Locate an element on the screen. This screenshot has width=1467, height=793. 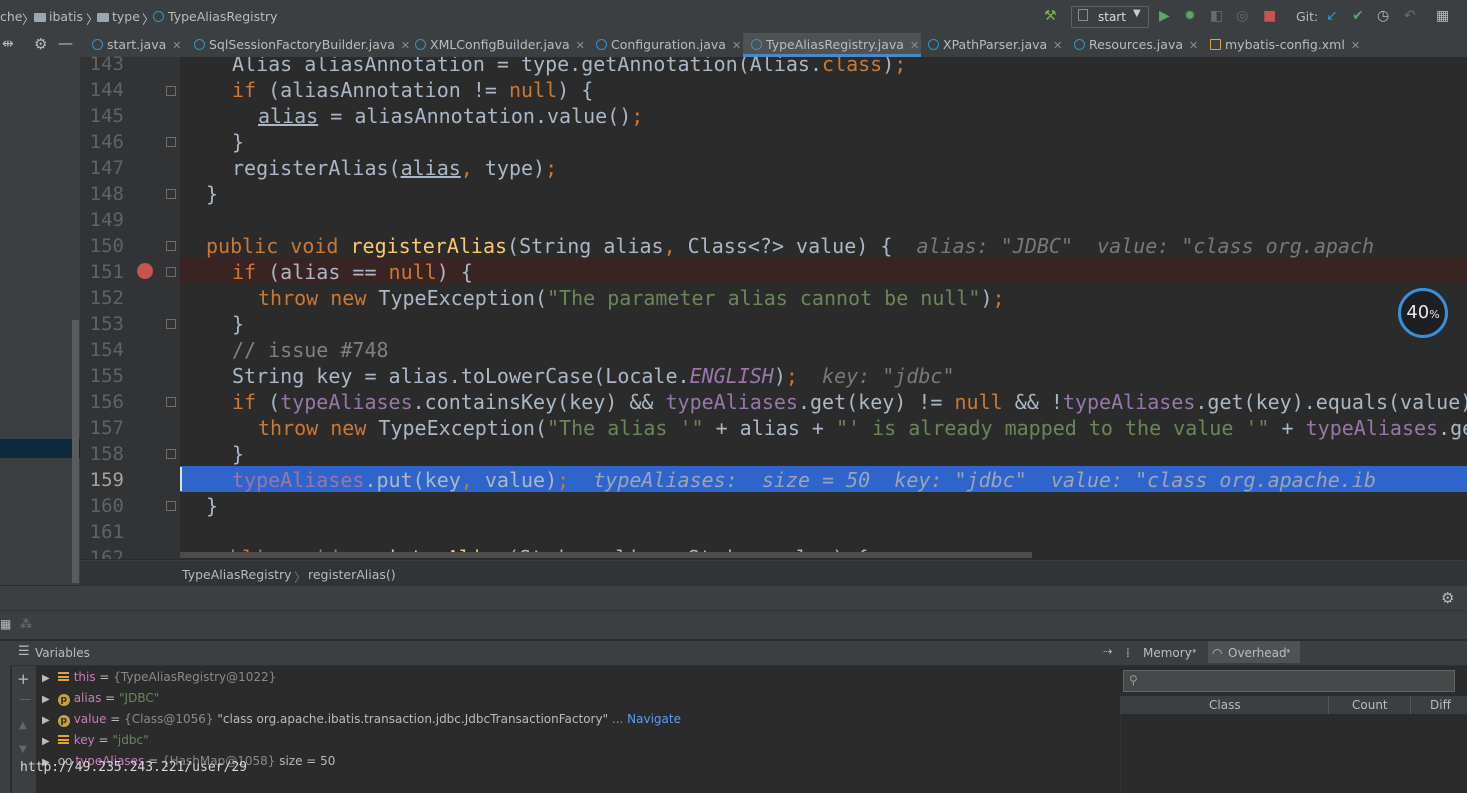
line-number: 144 is located at coordinates (106, 90).